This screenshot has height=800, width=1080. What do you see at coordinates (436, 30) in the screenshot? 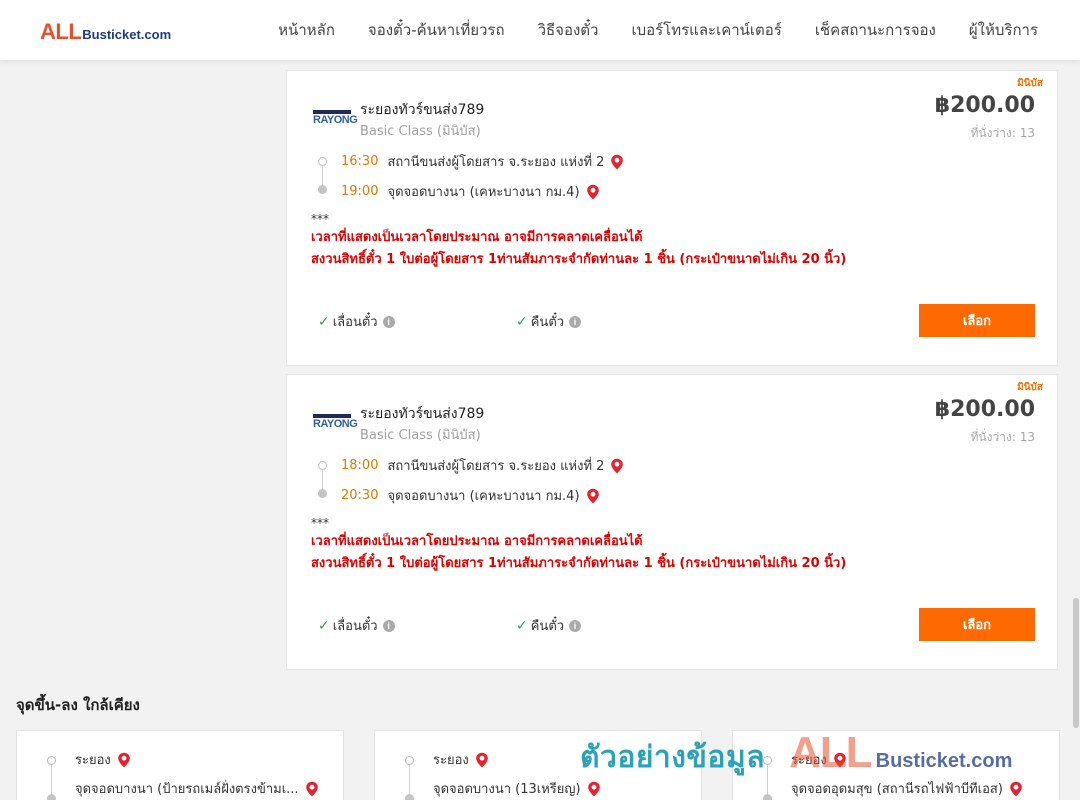
I see `nav-book-search: จองตั๋ว-ค้นหาเที่ยวรถ` at bounding box center [436, 30].